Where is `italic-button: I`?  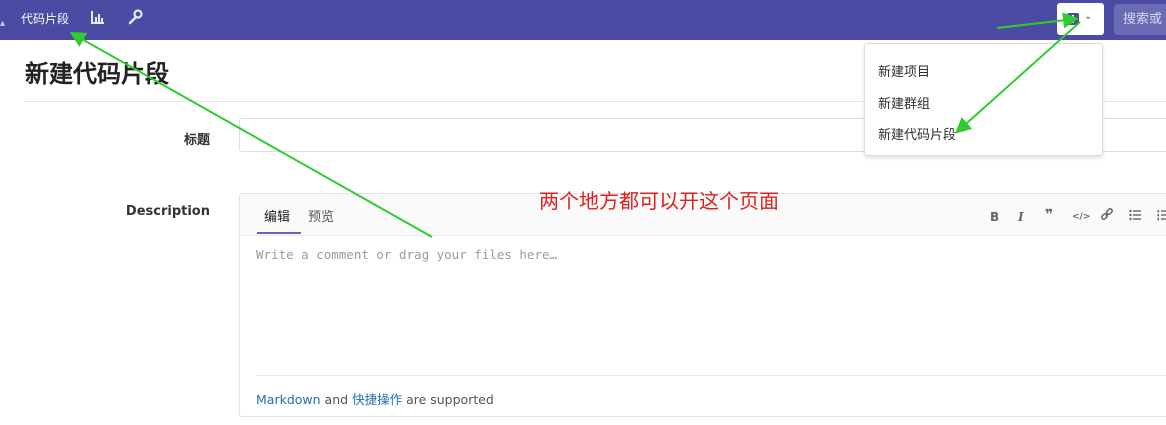
italic-button: I is located at coordinates (1021, 217).